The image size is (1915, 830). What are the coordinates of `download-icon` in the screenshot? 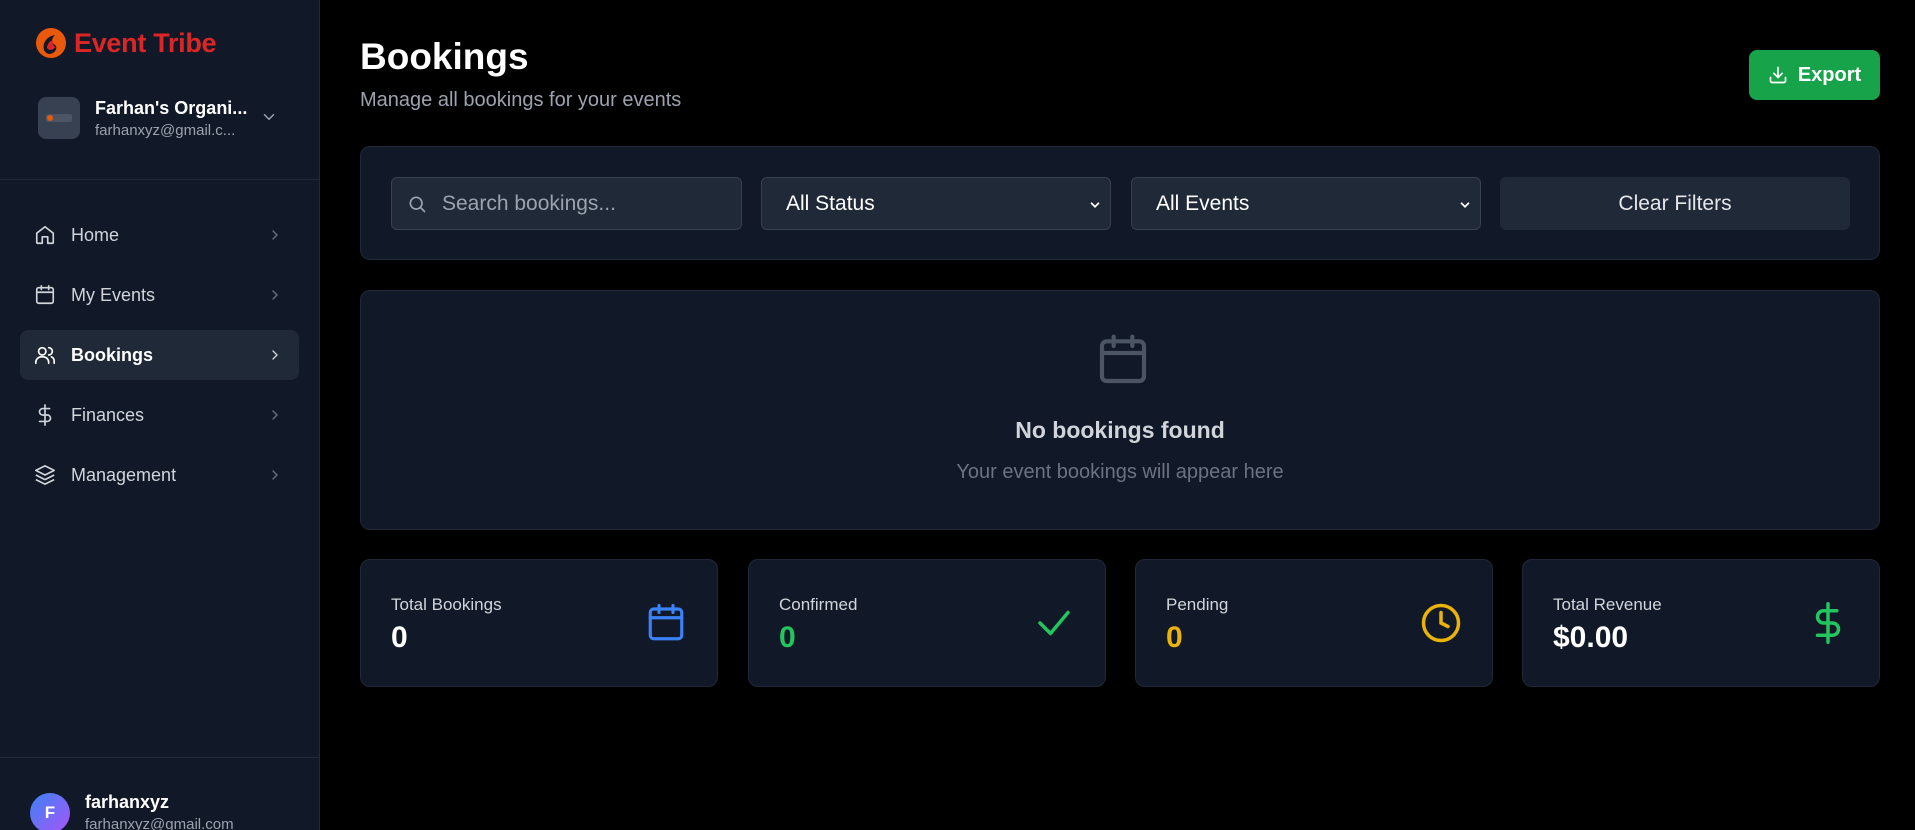 It's located at (1778, 75).